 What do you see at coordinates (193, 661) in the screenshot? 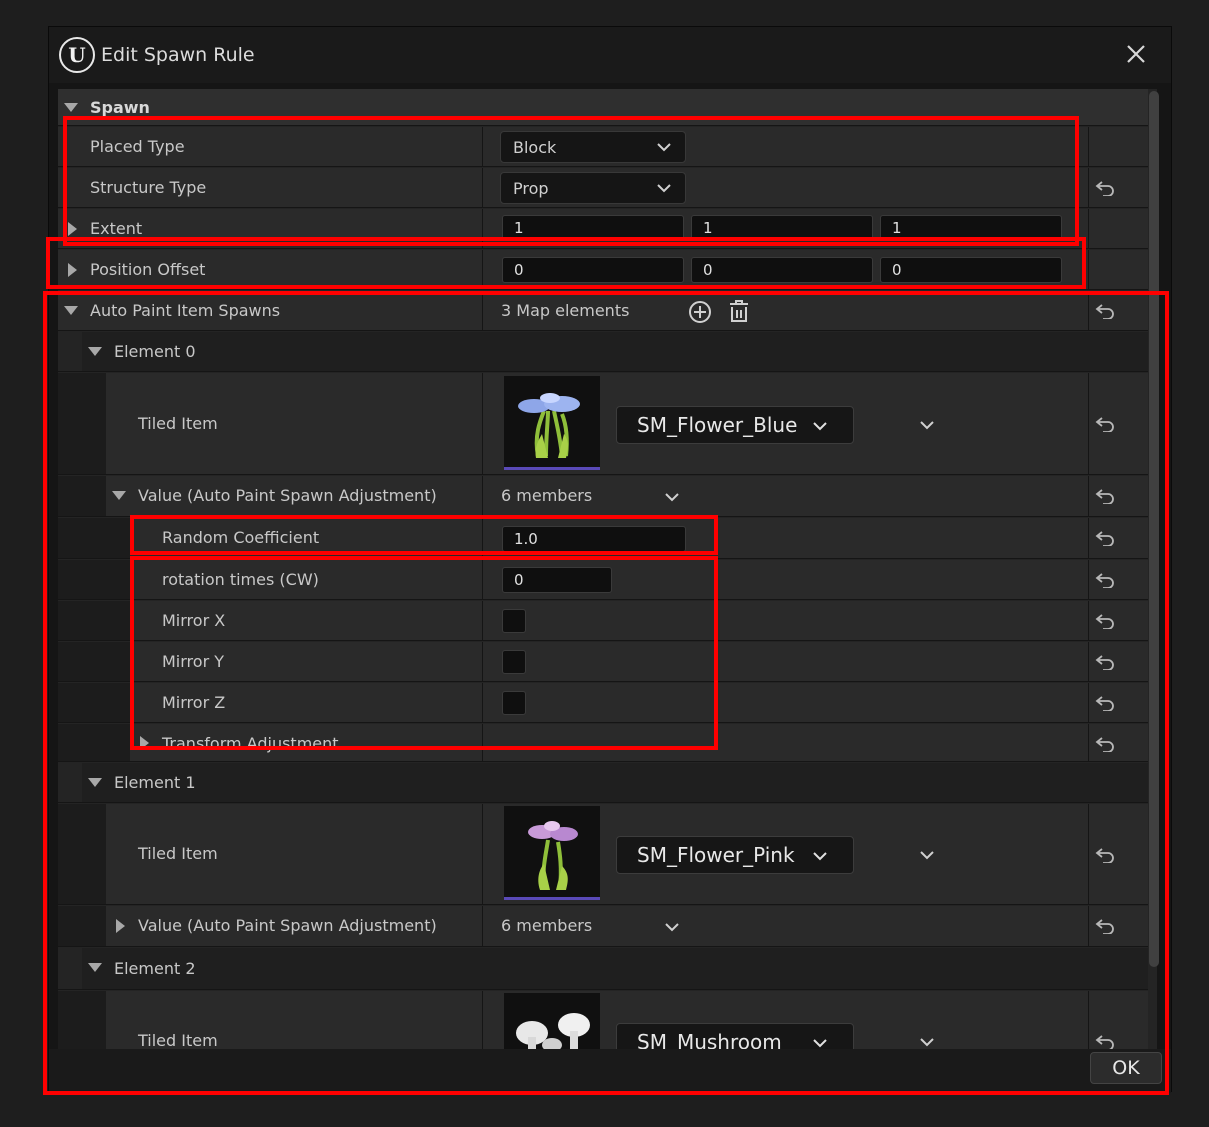
I see `property-label: Mirror Y` at bounding box center [193, 661].